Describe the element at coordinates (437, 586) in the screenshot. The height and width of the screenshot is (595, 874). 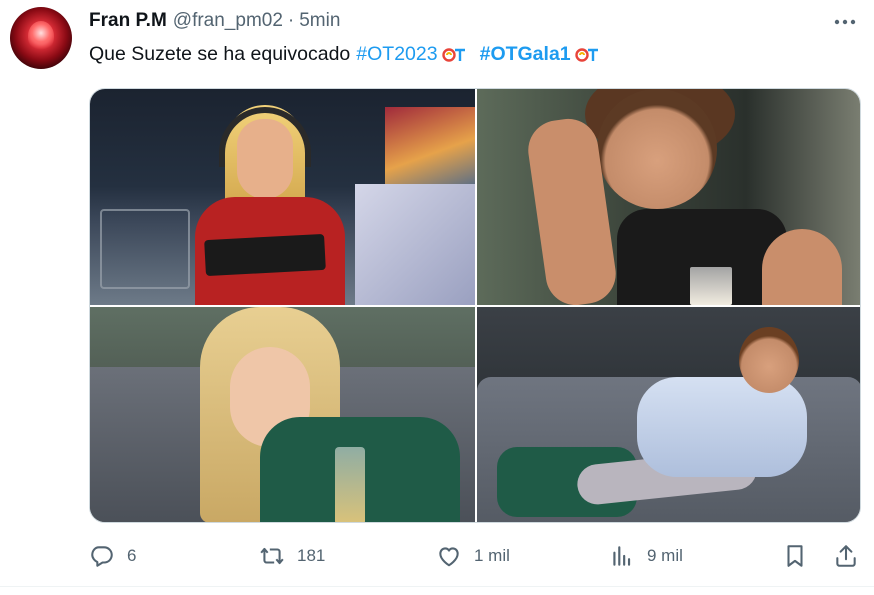
I see `divider` at that location.